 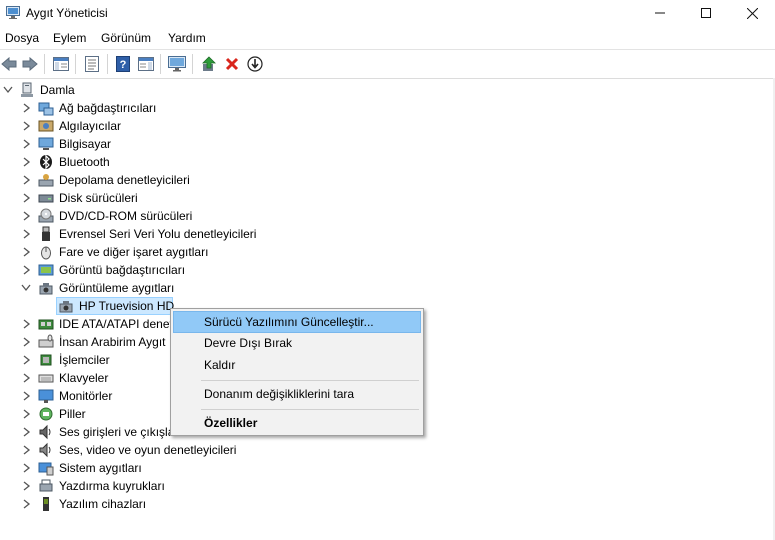 I want to click on help-icon: ?, so click(x=123, y=64).